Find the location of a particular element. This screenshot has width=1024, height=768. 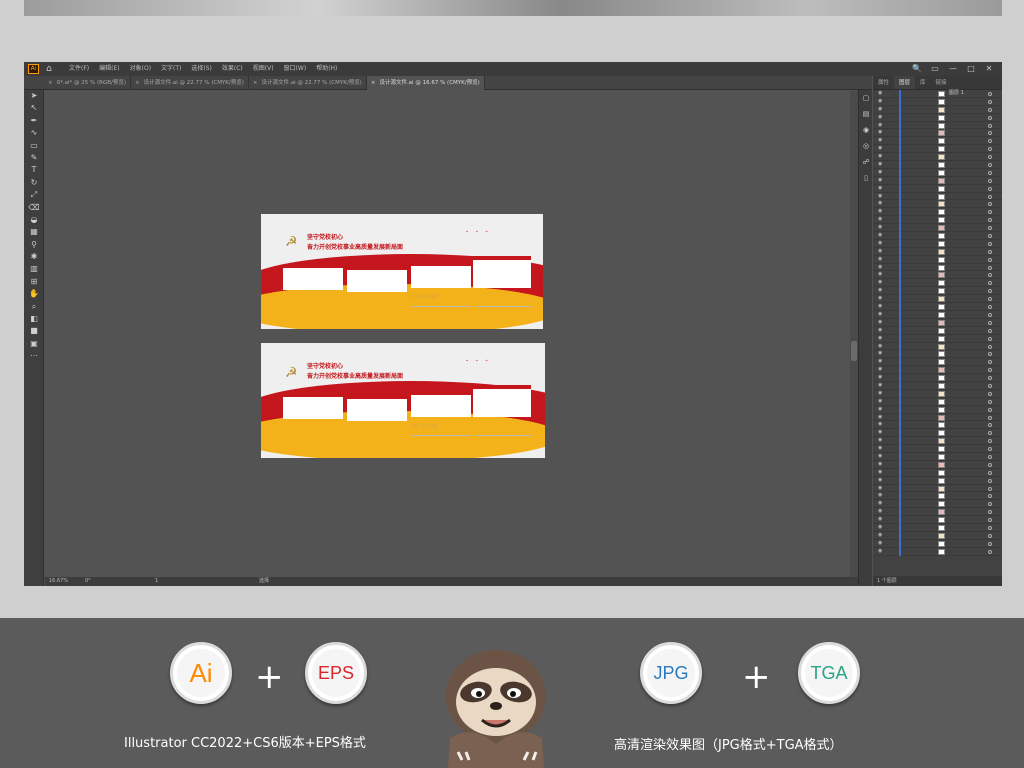

close-icon: × is located at coordinates (50, 83).